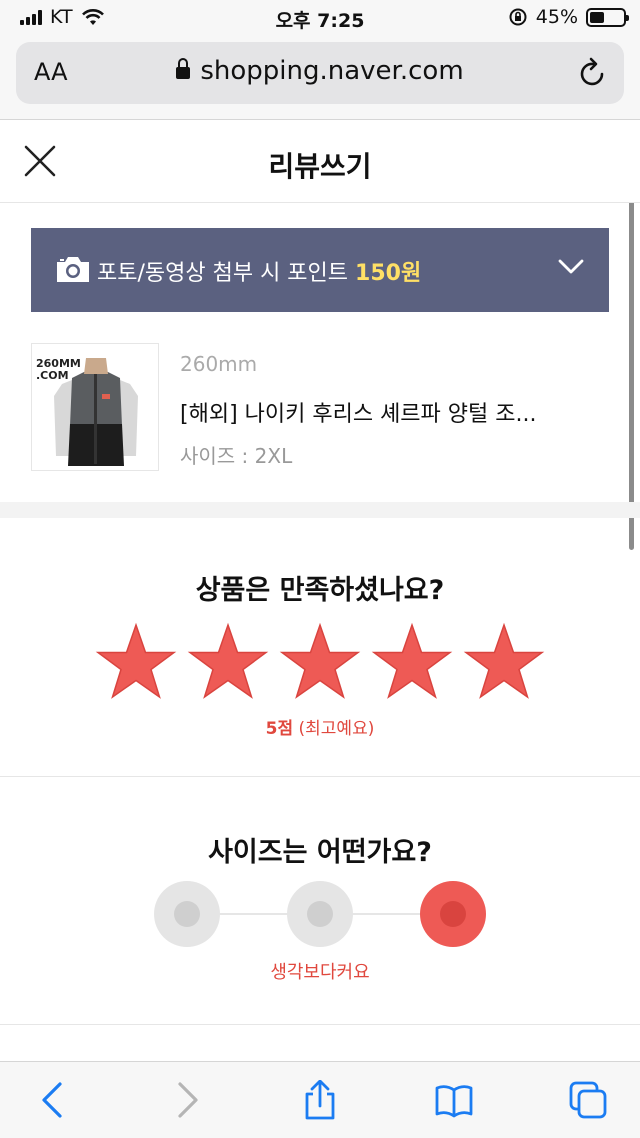 This screenshot has height=1138, width=640. I want to click on star-rating, so click(320, 663).